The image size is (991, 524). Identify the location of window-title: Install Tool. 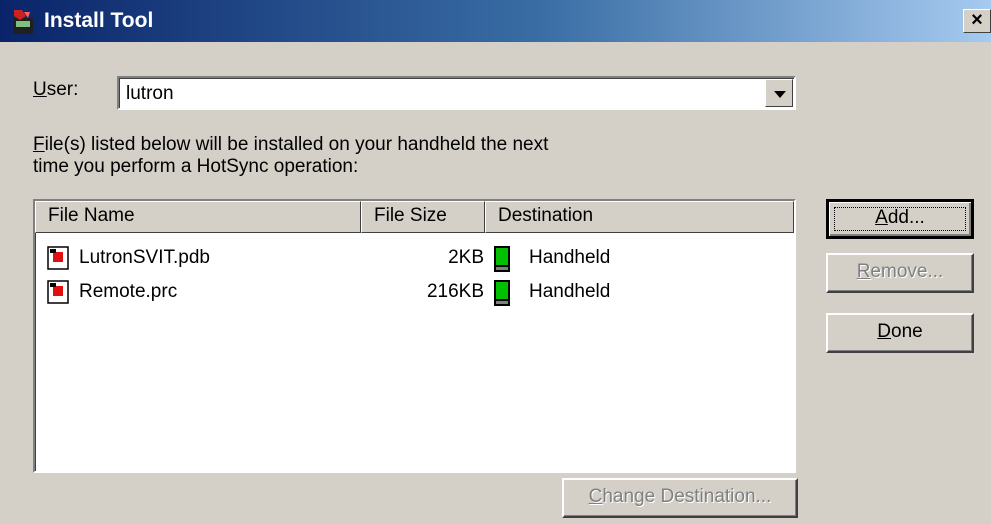
(99, 20).